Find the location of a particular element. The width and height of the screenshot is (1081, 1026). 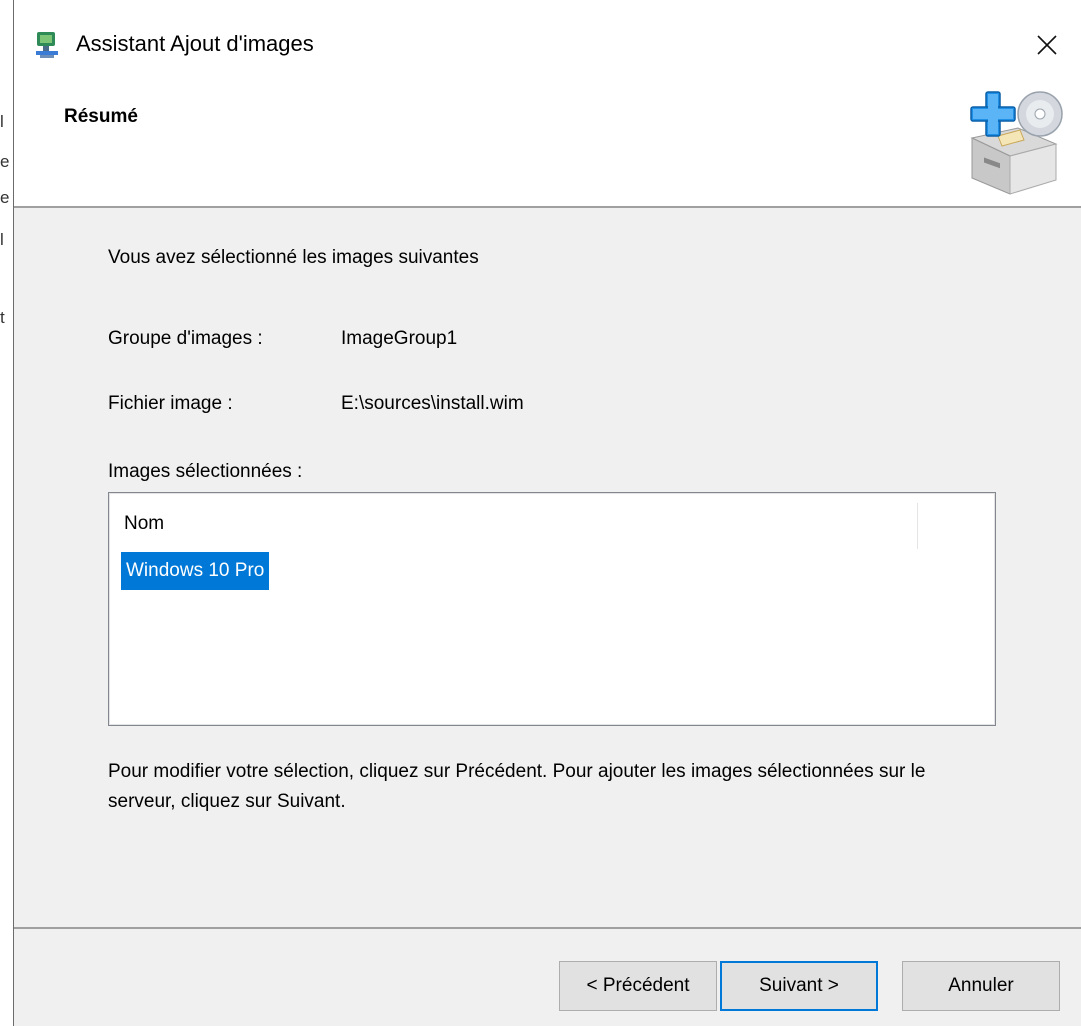

close-icon is located at coordinates (1047, 45).